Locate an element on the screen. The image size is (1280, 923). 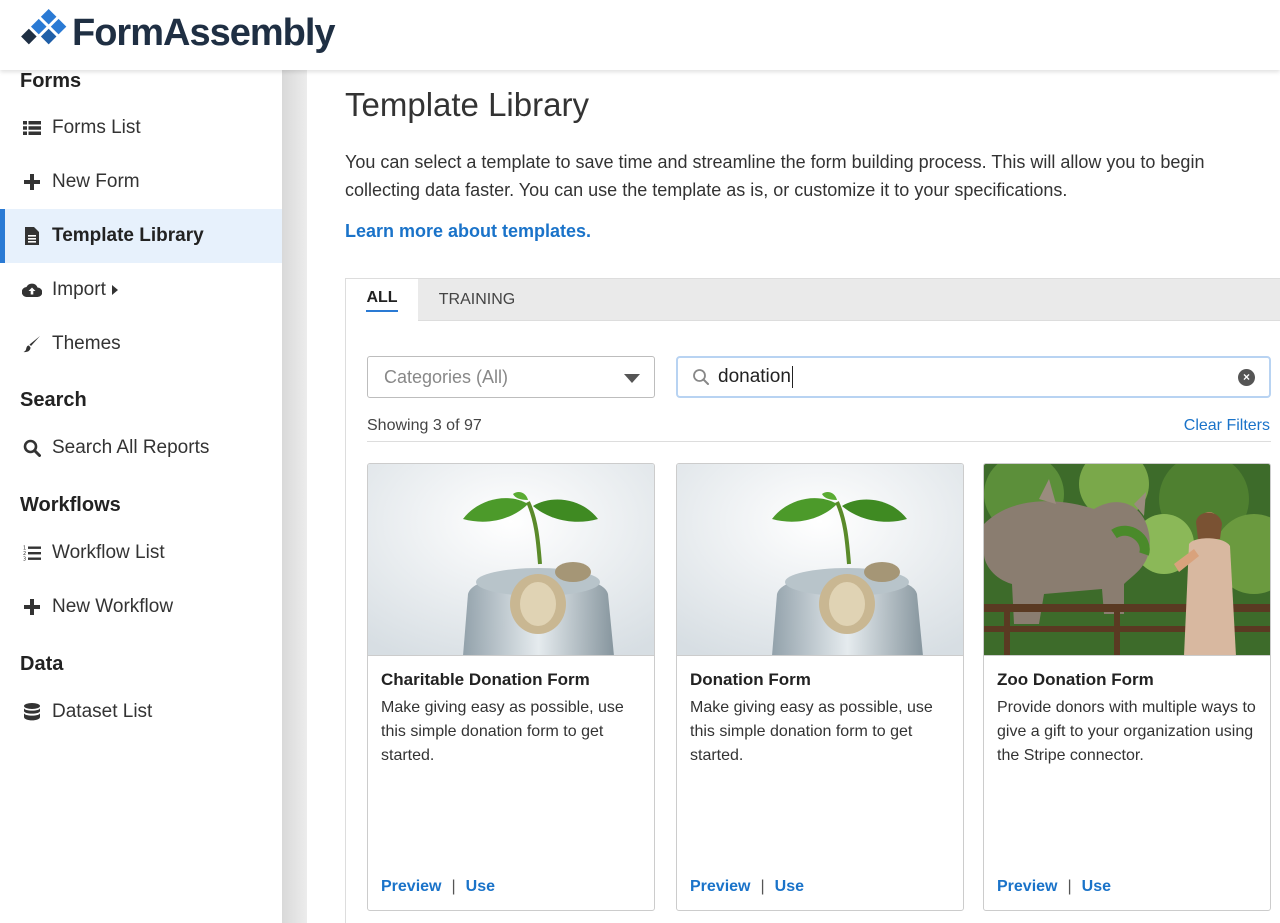
document-icon is located at coordinates (32, 236).